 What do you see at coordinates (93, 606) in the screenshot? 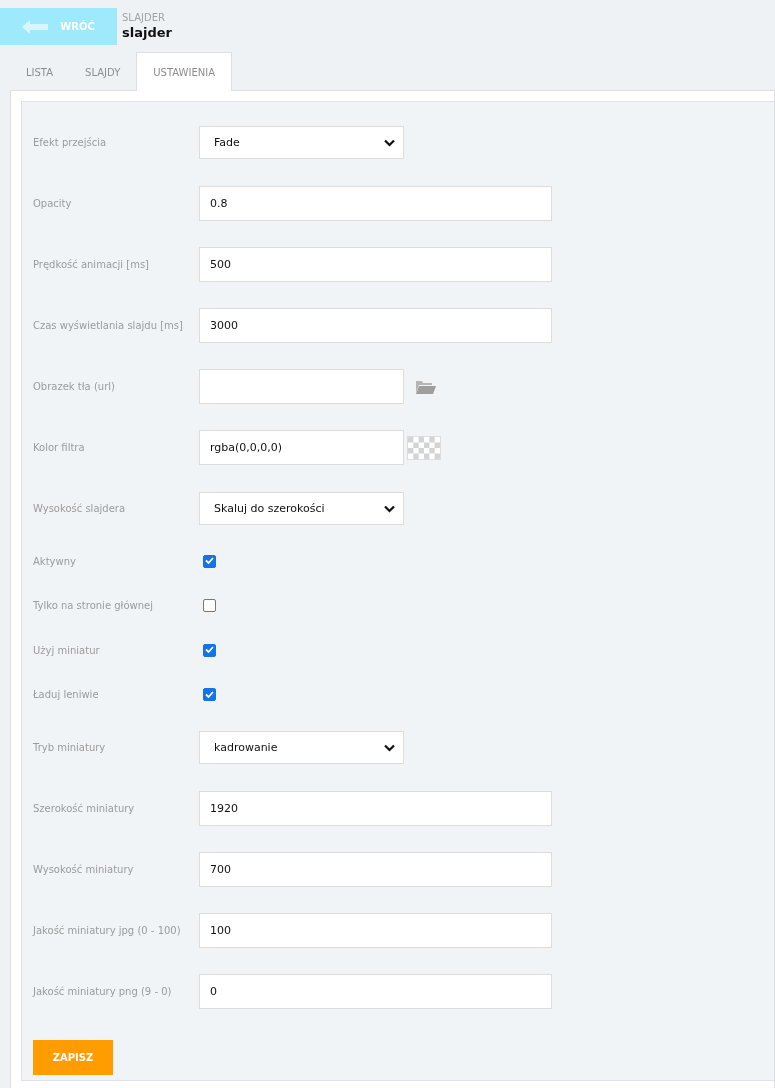
I see `field-label: Tylko na stronie głównej` at bounding box center [93, 606].